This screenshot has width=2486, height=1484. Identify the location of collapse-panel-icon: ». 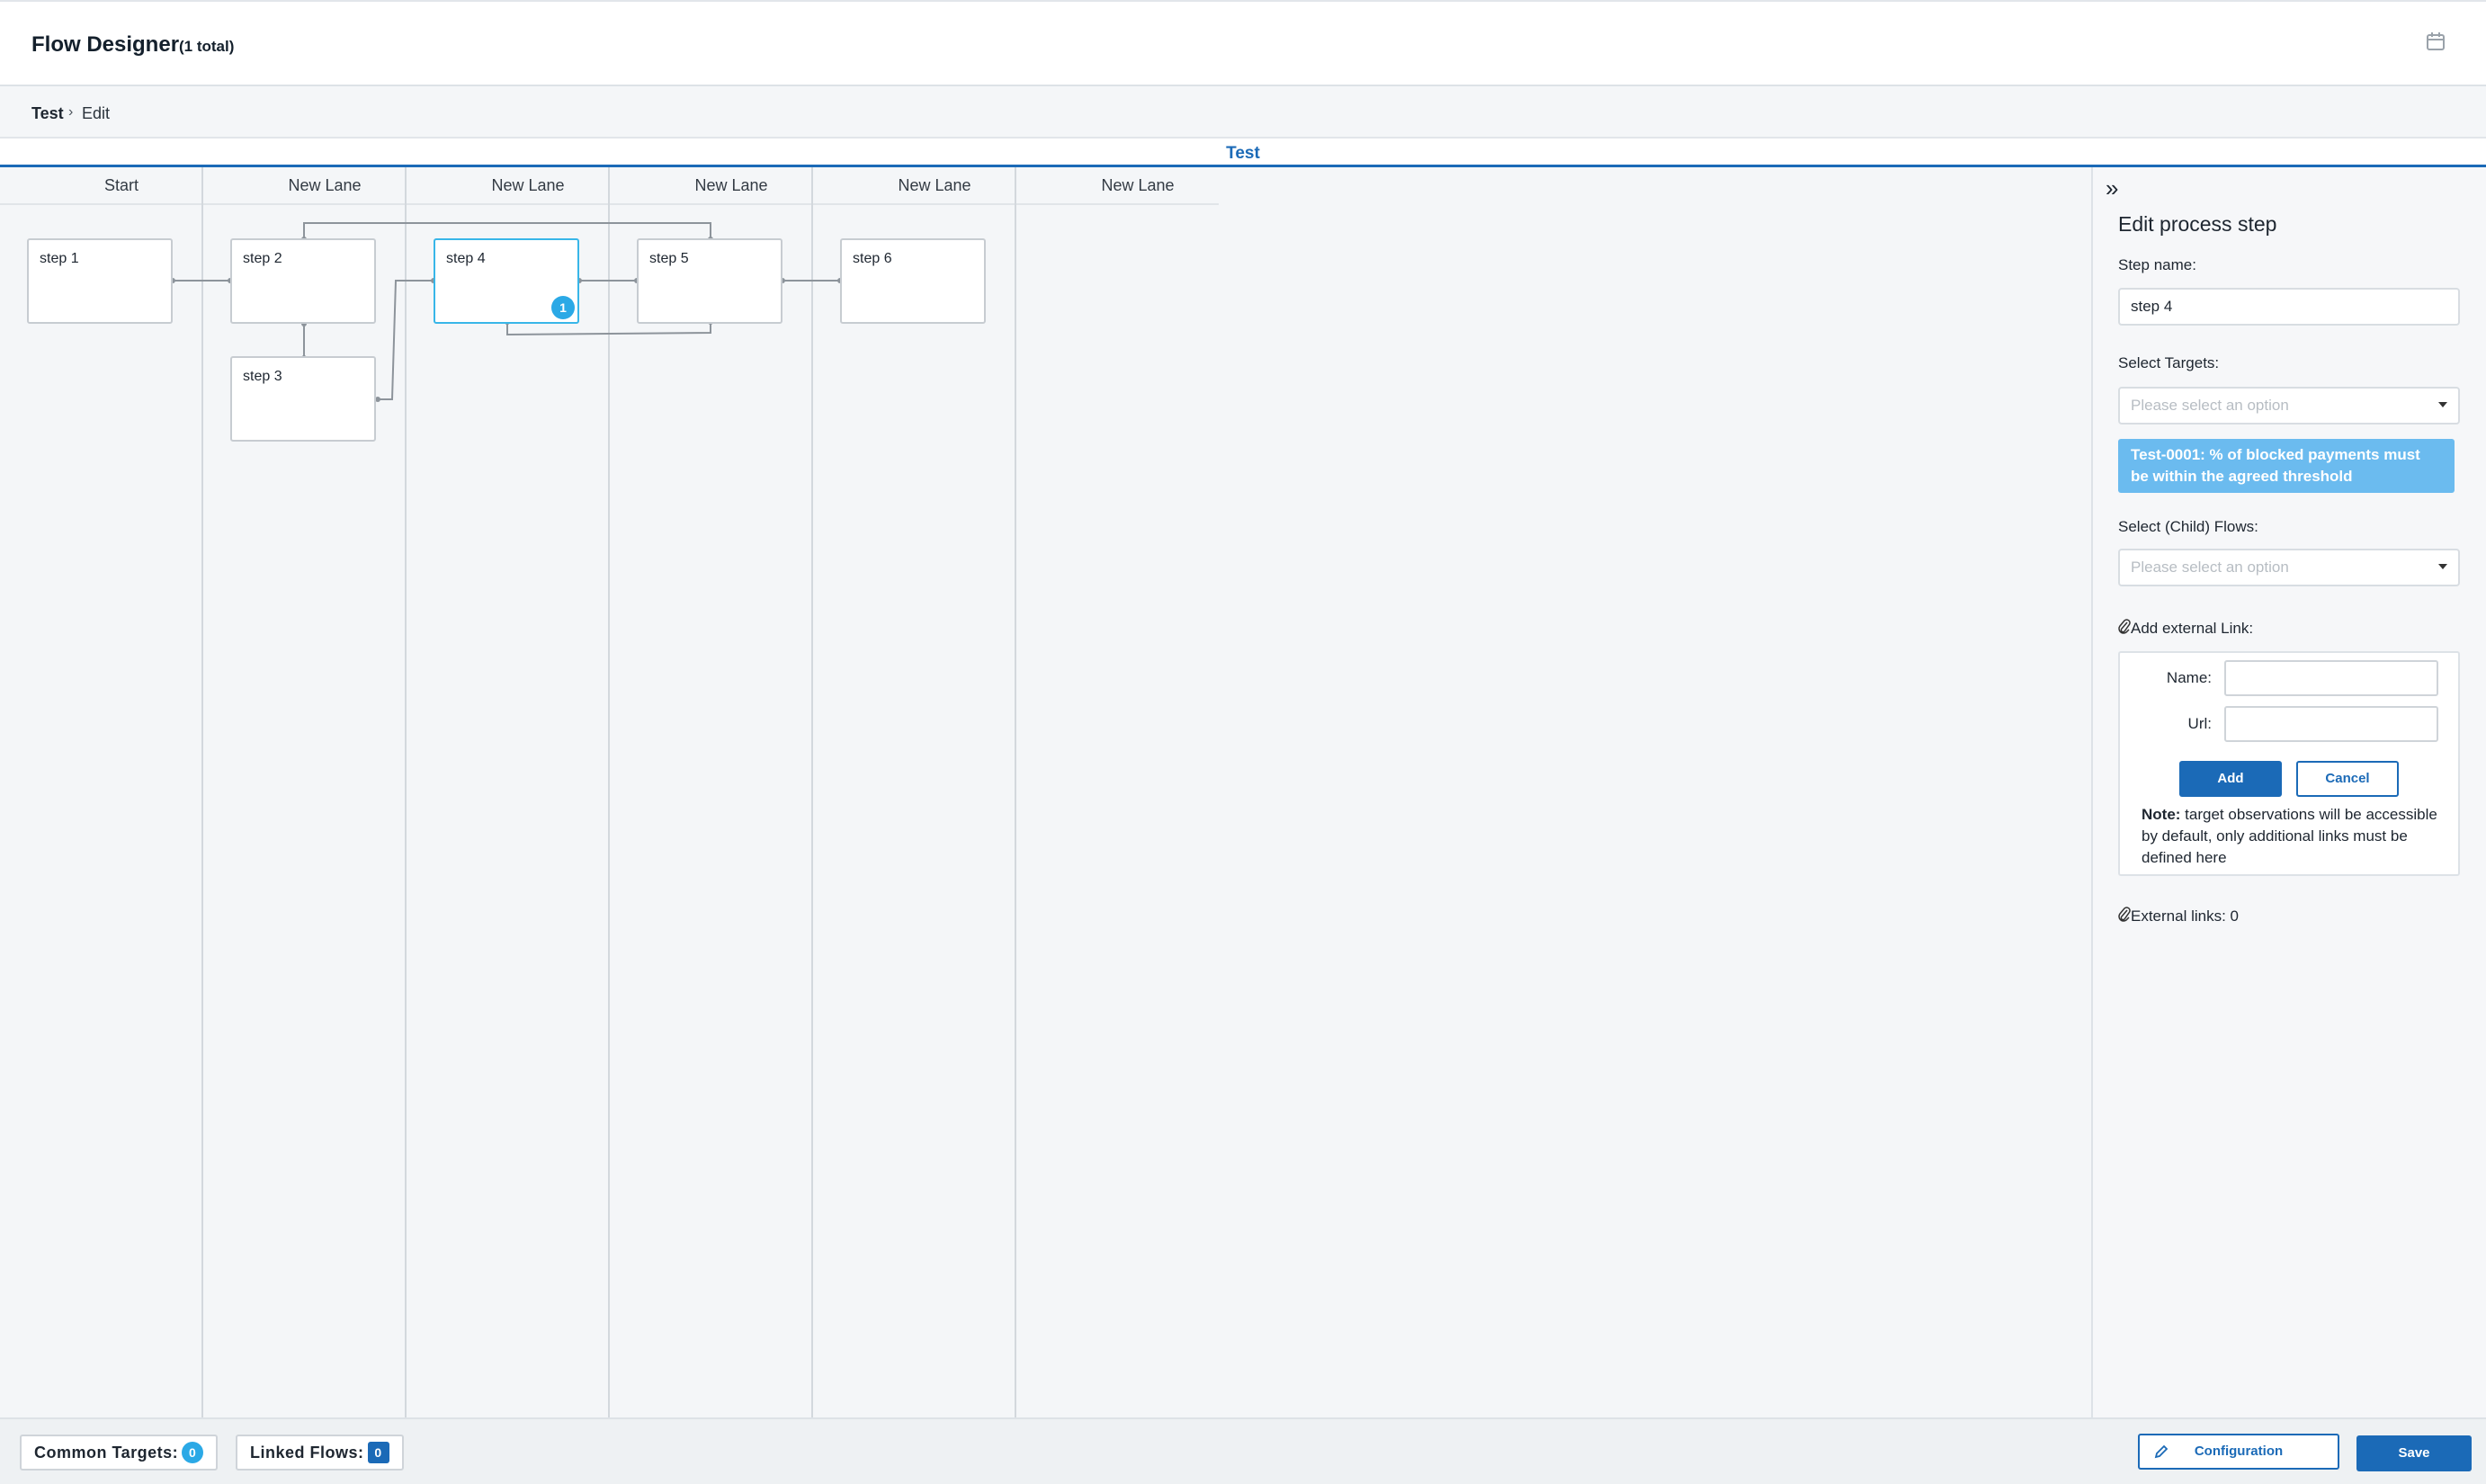
(2112, 188).